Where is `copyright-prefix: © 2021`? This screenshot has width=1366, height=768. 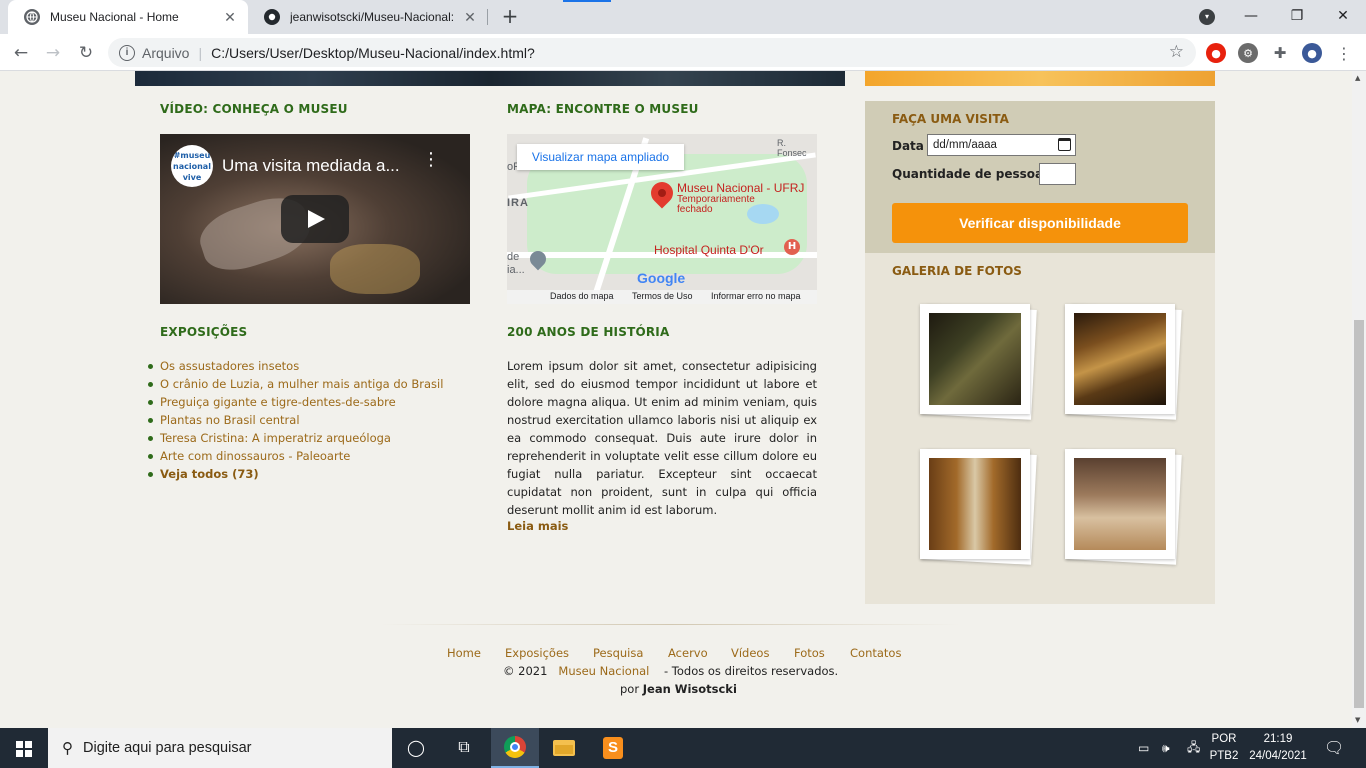
copyright-prefix: © 2021 is located at coordinates (525, 671).